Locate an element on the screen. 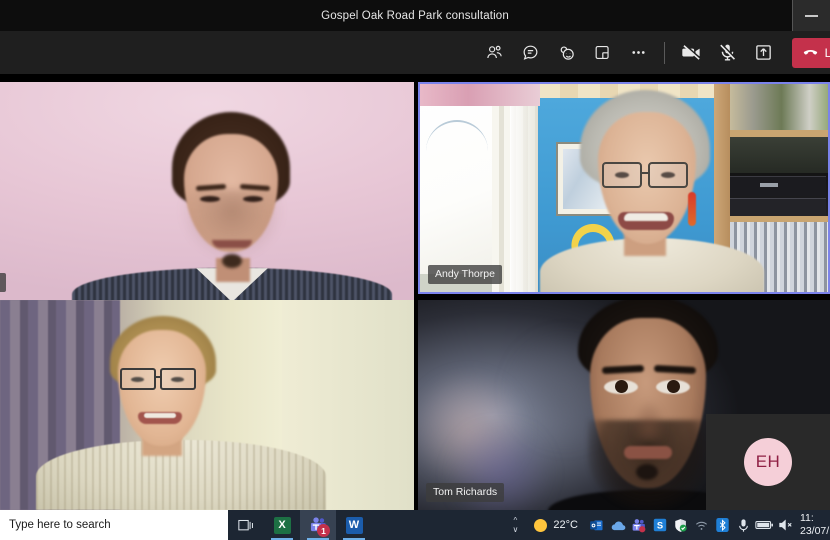 This screenshot has height=540, width=830. leave-button-label: Le is located at coordinates (827, 52).